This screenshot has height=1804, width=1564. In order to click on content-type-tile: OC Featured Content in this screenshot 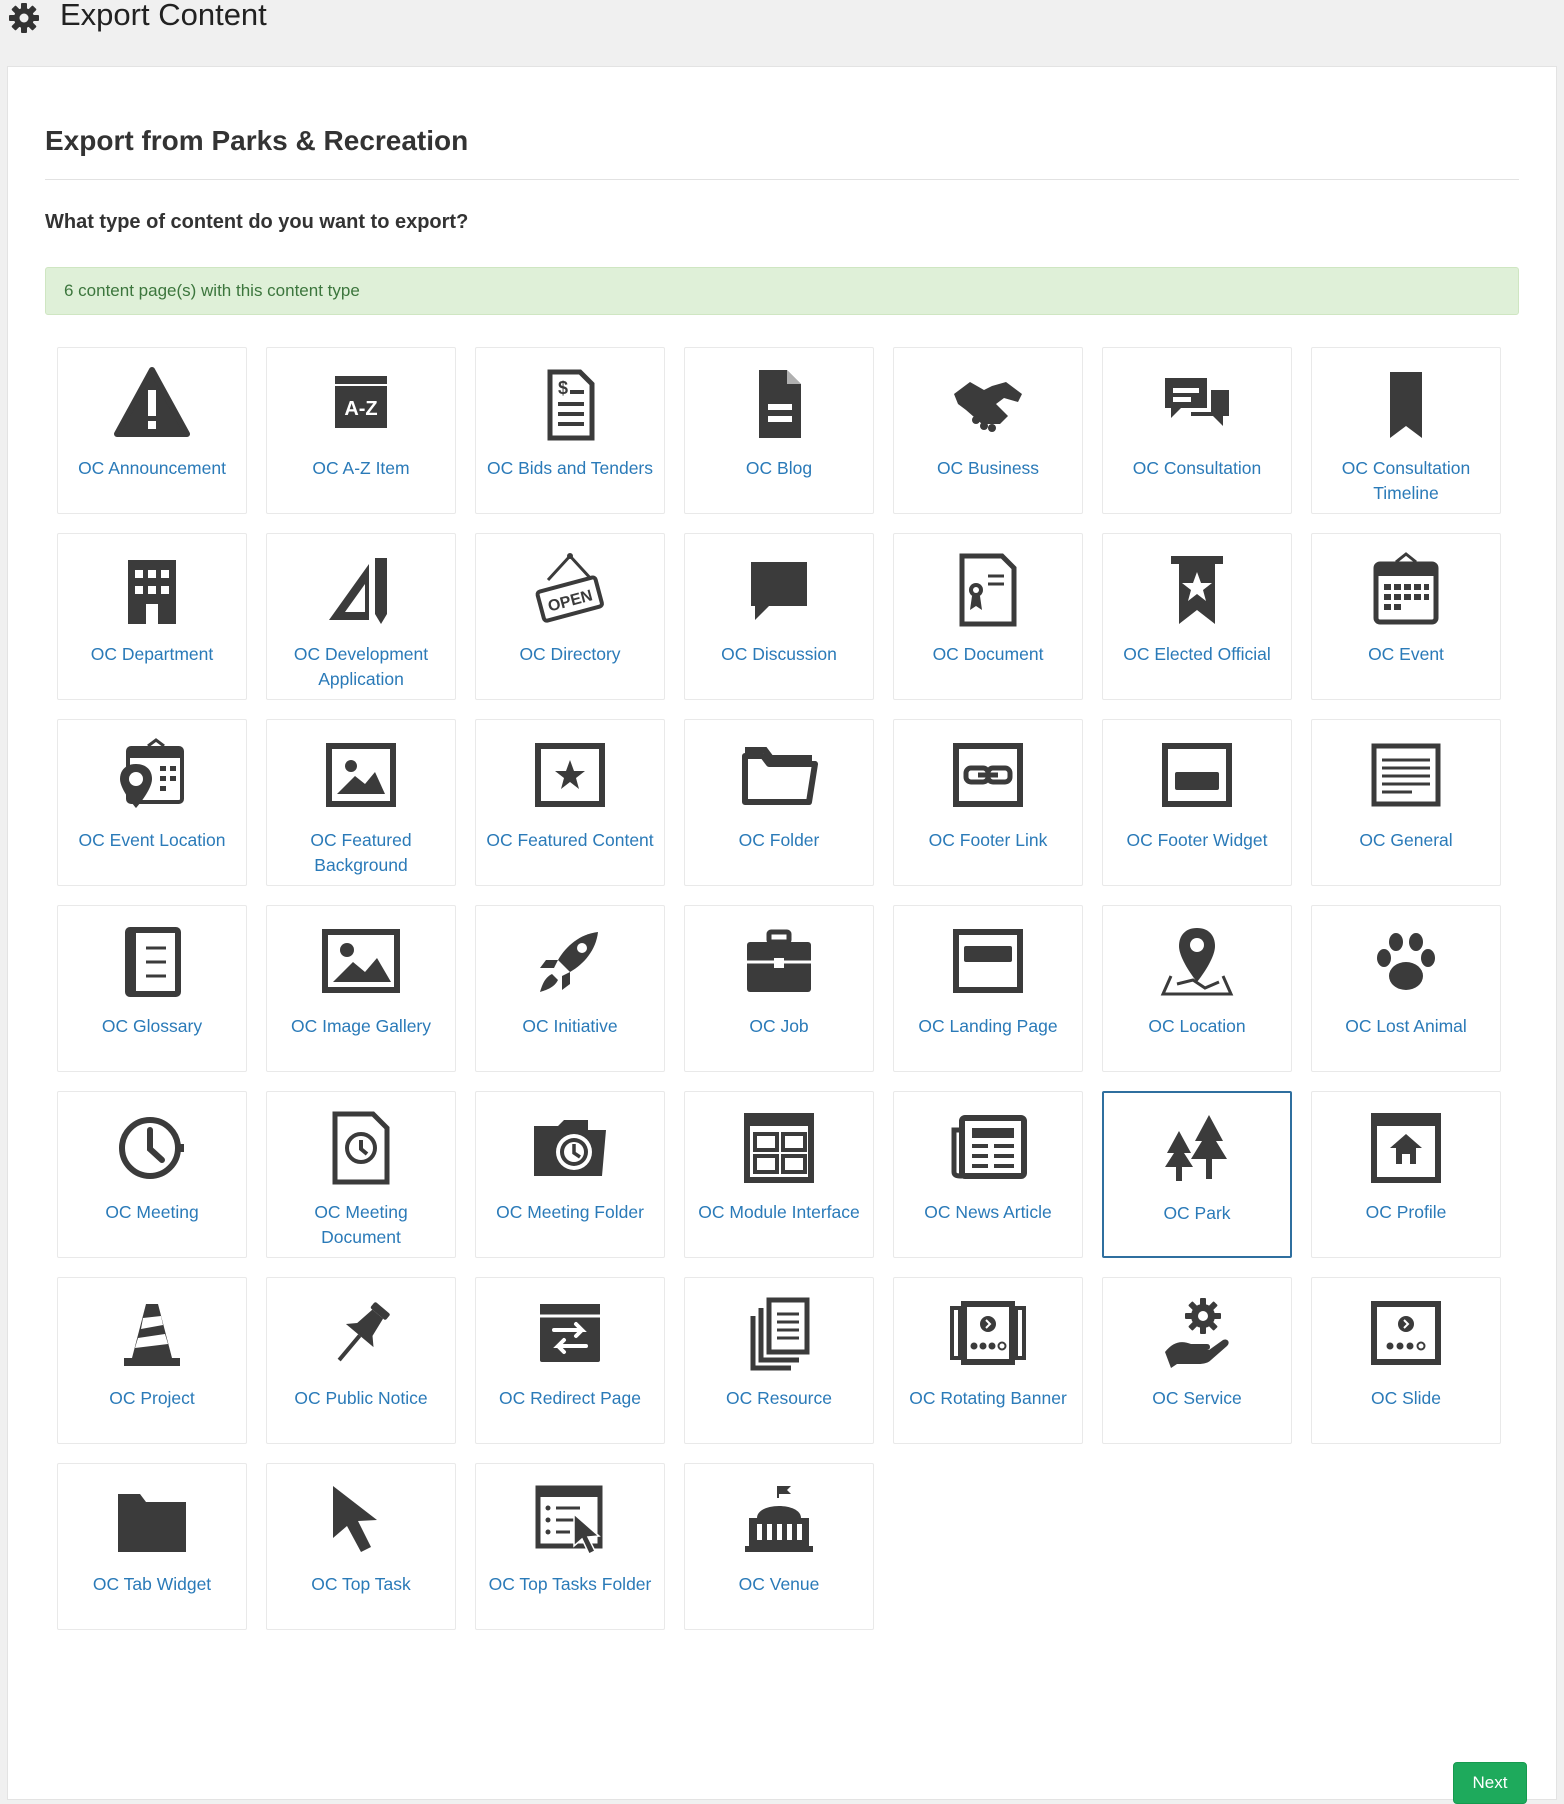, I will do `click(570, 802)`.